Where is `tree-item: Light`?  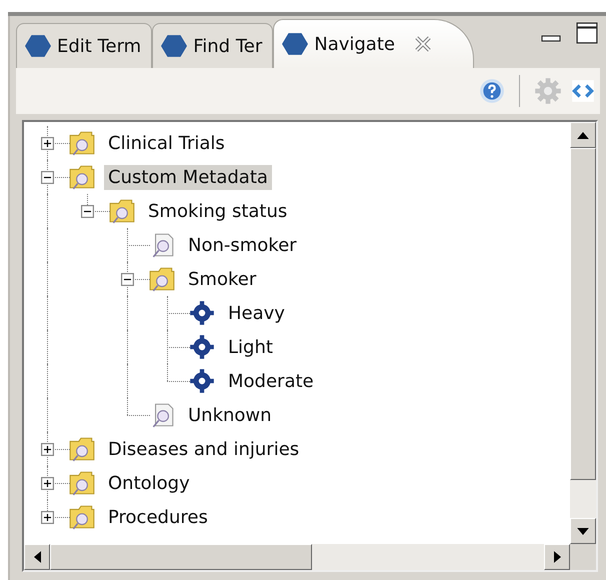 tree-item: Light is located at coordinates (250, 347).